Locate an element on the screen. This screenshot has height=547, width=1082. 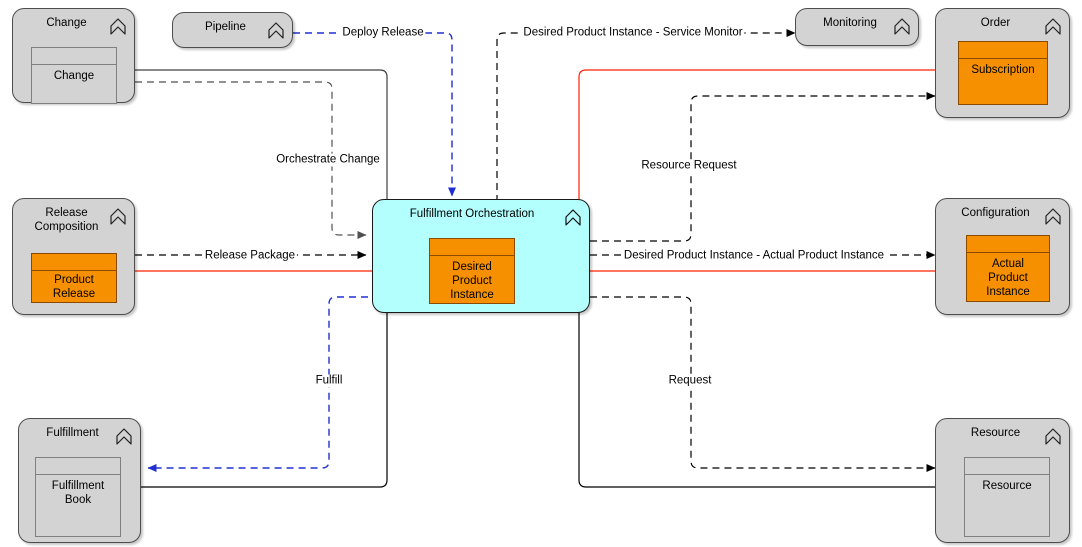
inner-subscription: Subscription is located at coordinates (1003, 73).